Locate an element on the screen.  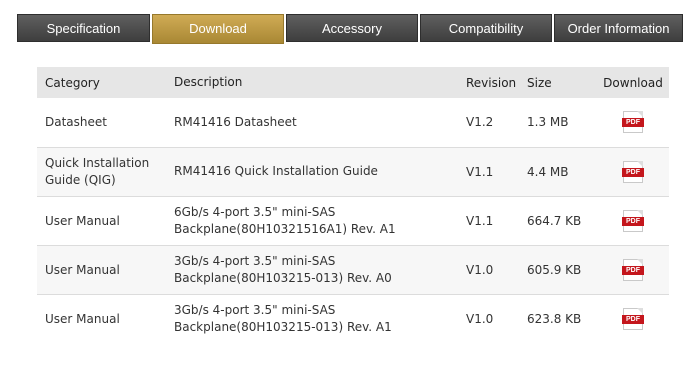
row-description: RM41416 Datasheet is located at coordinates (320, 122).